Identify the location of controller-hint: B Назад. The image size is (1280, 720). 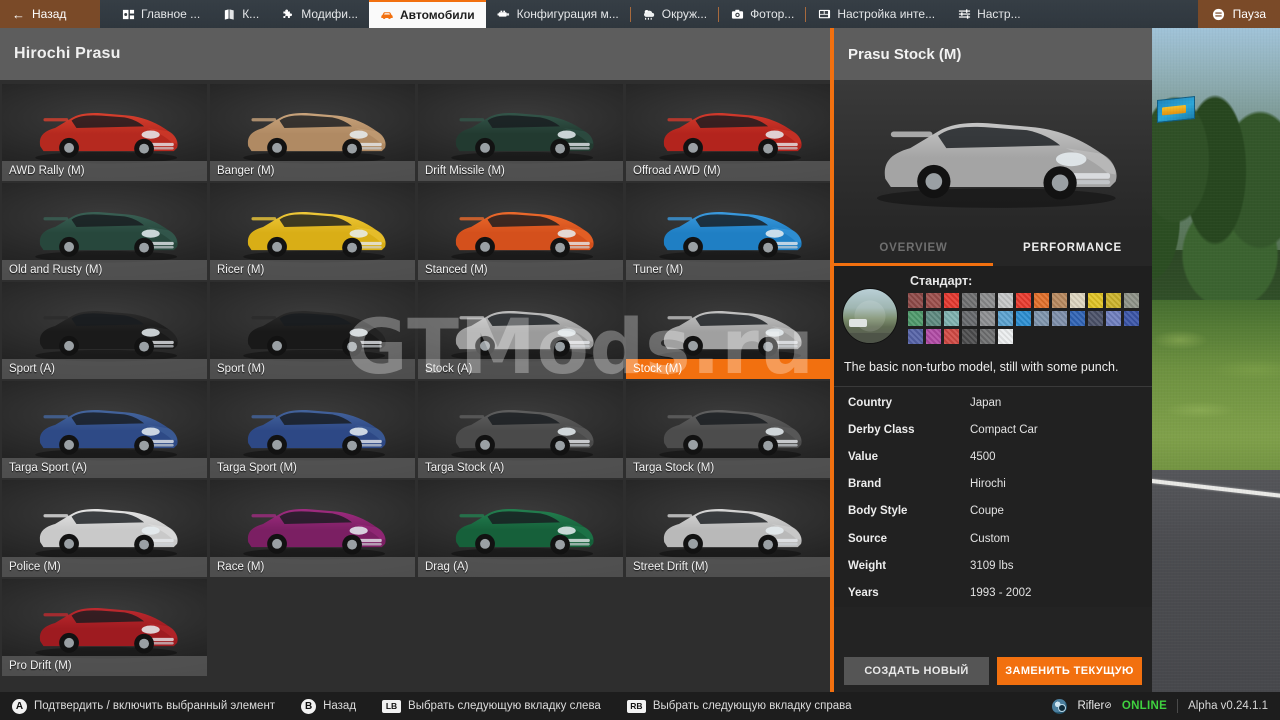
(328, 706).